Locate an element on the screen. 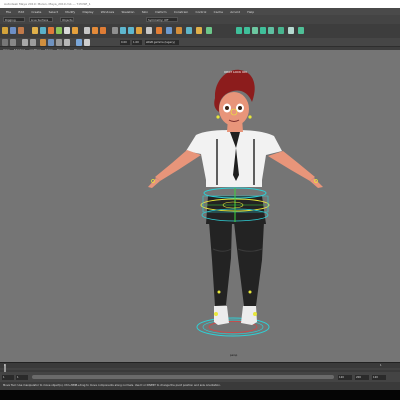  root-control is located at coordinates (233, 327).